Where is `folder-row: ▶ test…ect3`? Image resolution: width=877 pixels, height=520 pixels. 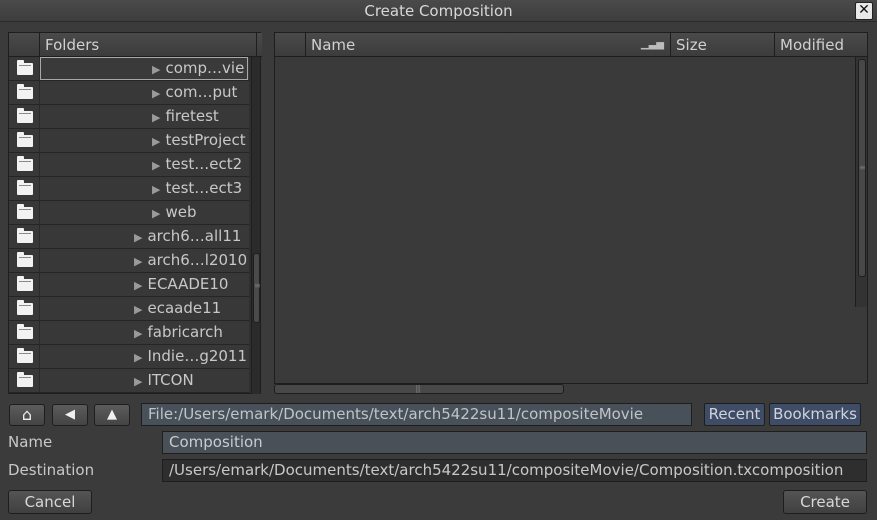
folder-row: ▶ test…ect3 is located at coordinates (129, 189).